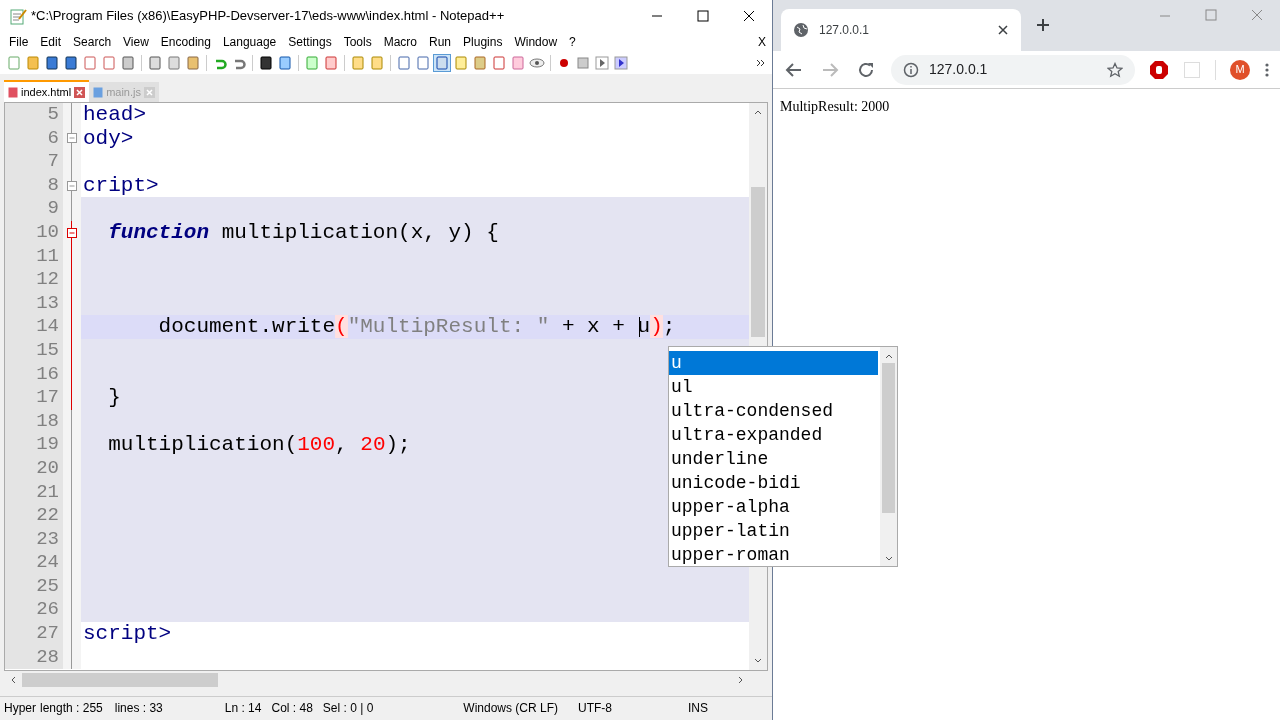 This screenshot has width=1280, height=720. I want to click on line-number: 10, so click(34, 232).